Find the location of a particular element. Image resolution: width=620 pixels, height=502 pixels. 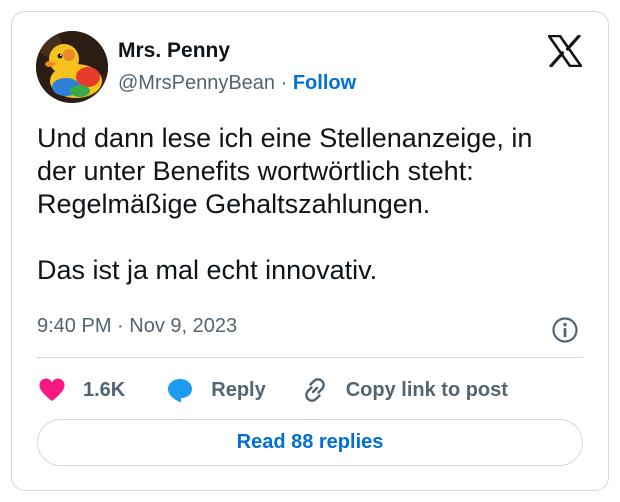

info-icon is located at coordinates (565, 330).